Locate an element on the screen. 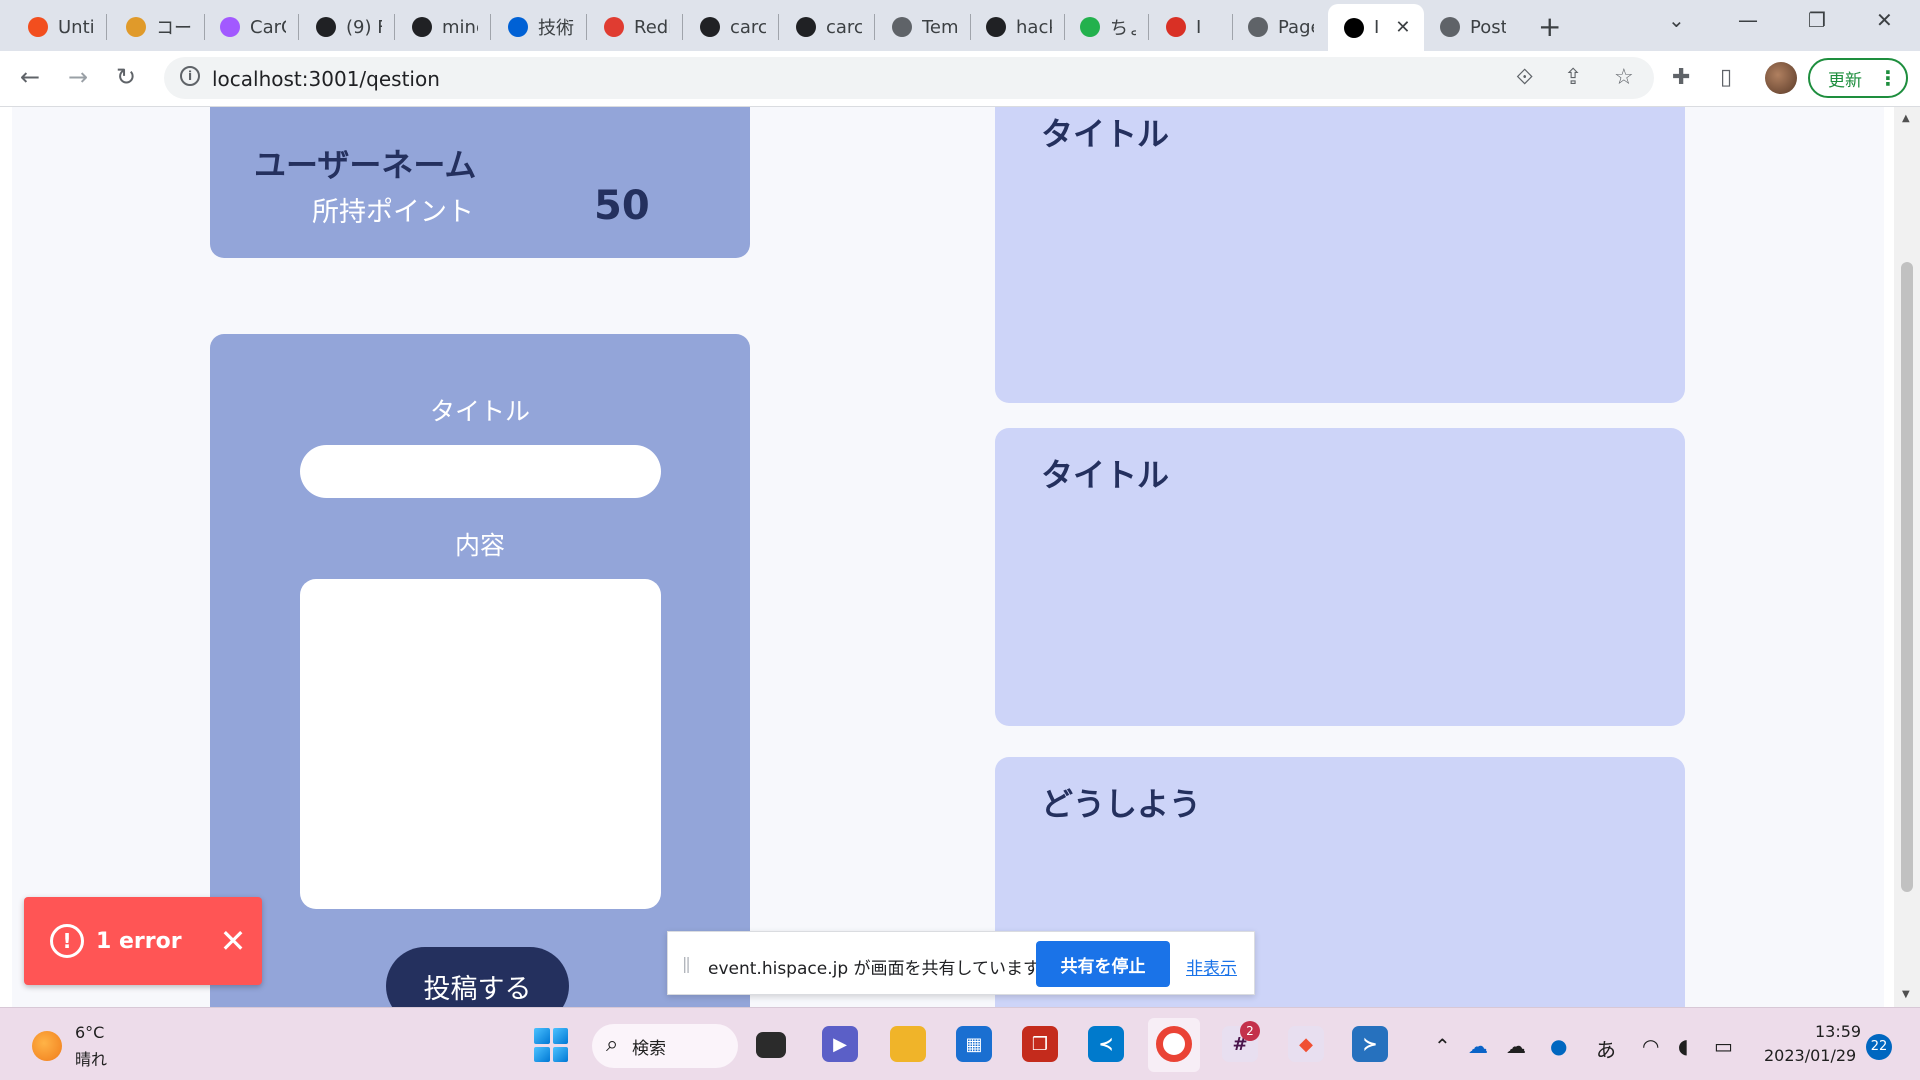  cloud-icon: ☁ is located at coordinates (1516, 1046).